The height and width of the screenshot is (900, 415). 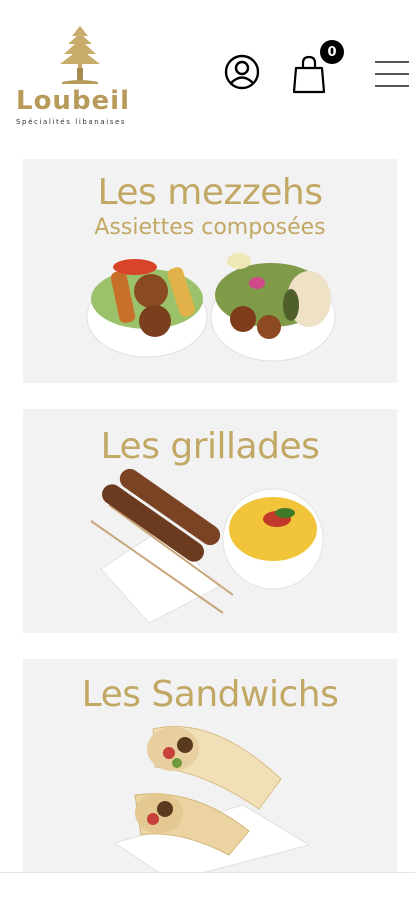 What do you see at coordinates (210, 446) in the screenshot?
I see `category-title: Les grillades` at bounding box center [210, 446].